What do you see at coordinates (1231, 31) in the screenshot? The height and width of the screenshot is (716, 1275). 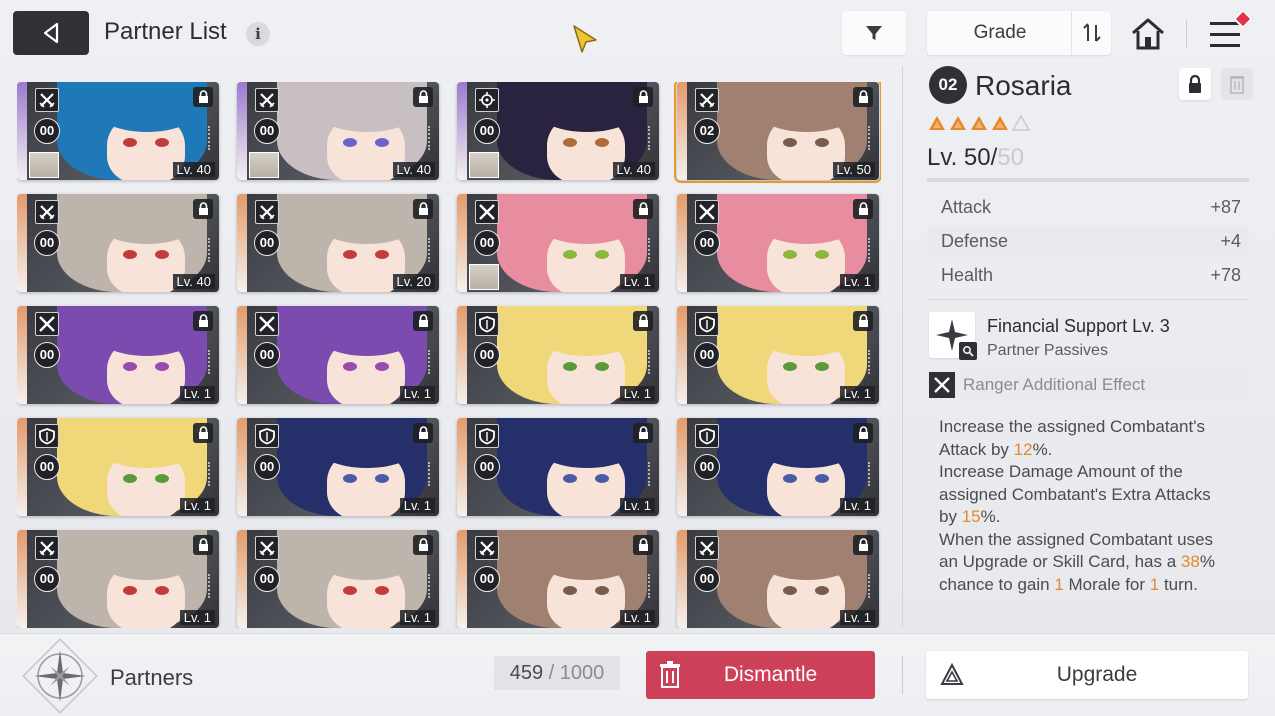 I see `menu-button` at bounding box center [1231, 31].